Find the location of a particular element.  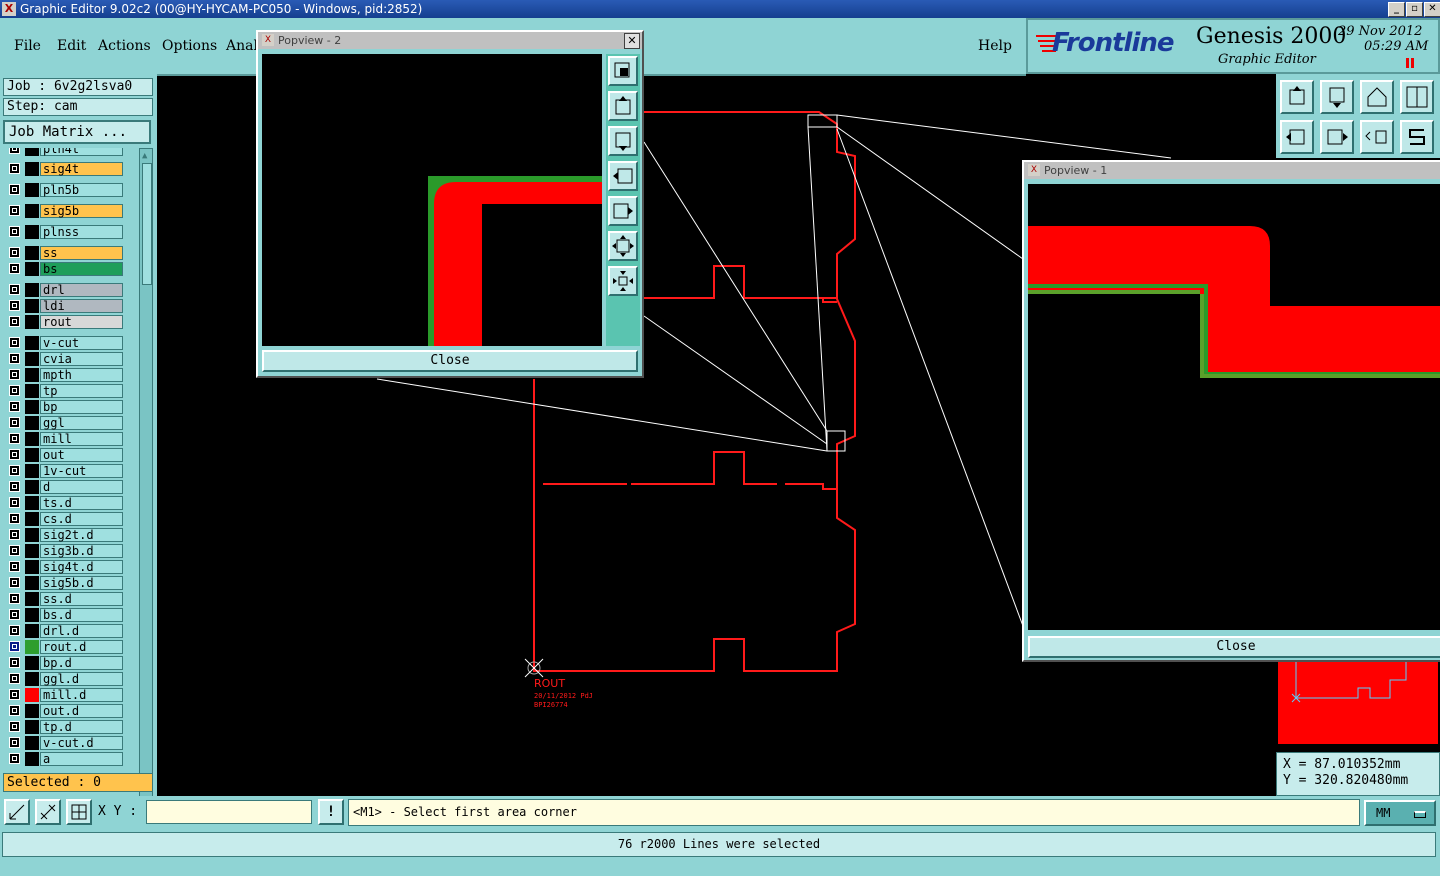

layer-row: 1v-cut is located at coordinates (71, 471).